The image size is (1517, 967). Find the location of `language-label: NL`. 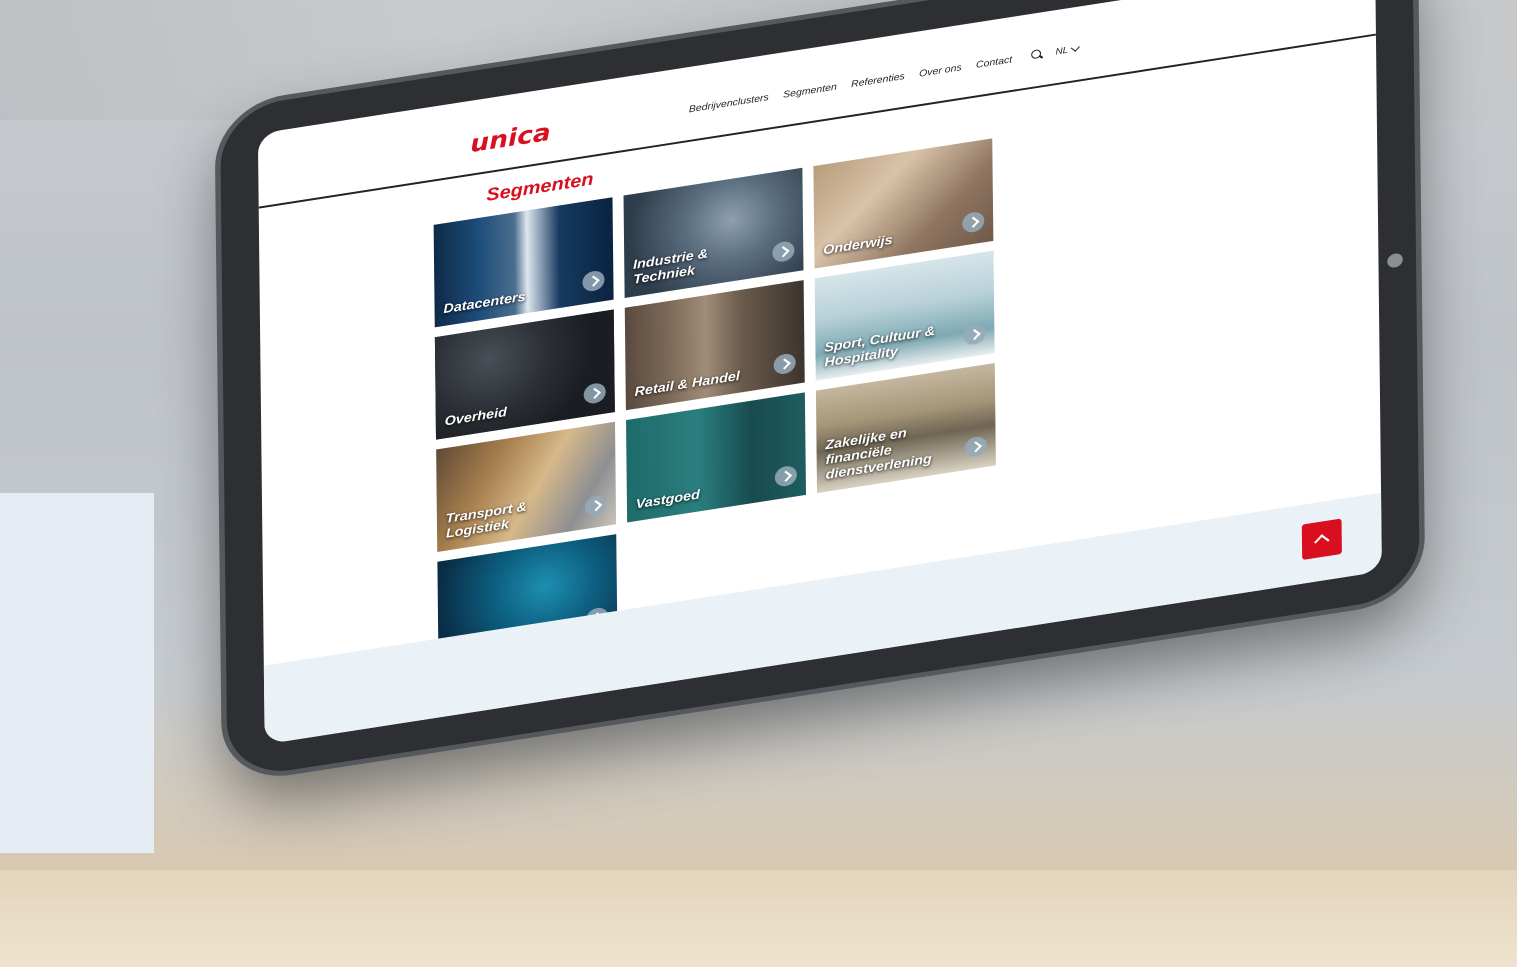

language-label: NL is located at coordinates (1062, 50).